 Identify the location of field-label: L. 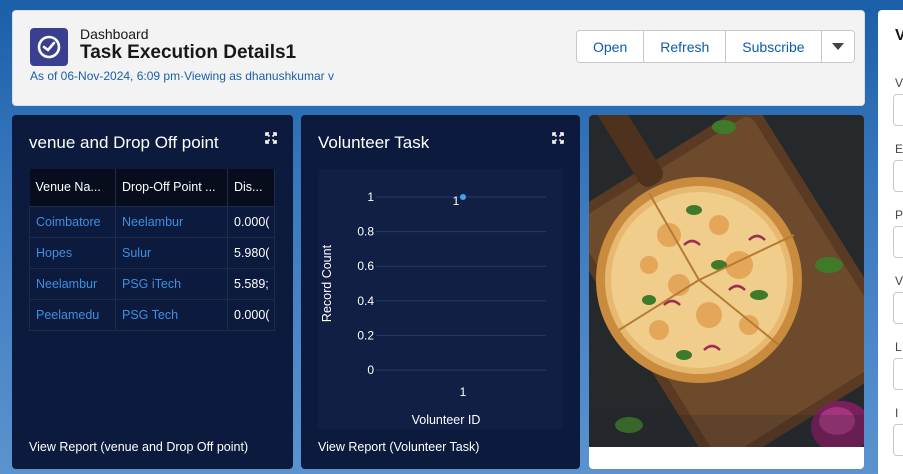
(898, 347).